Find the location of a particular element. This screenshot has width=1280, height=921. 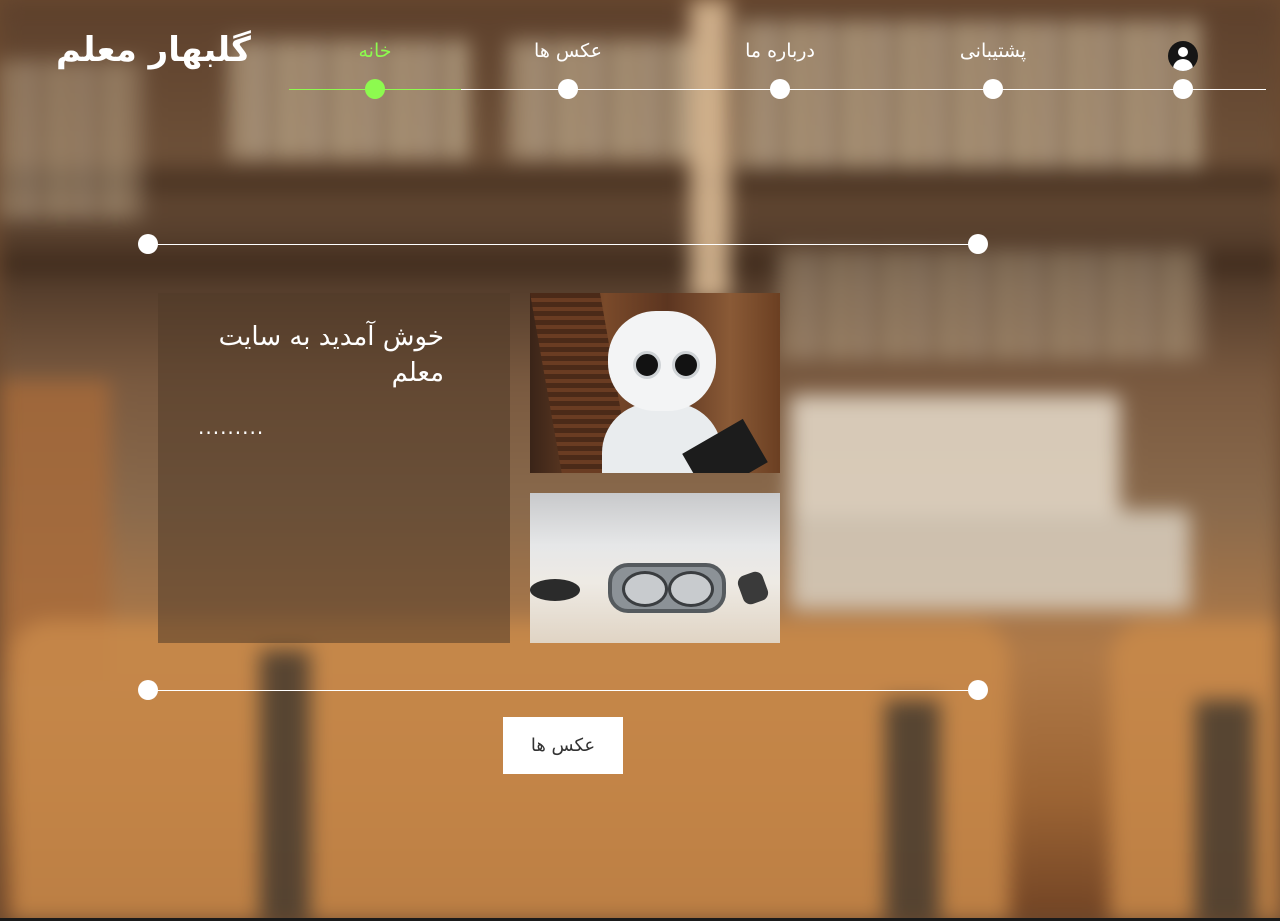

nav-item-home: خانه is located at coordinates (374, 51).